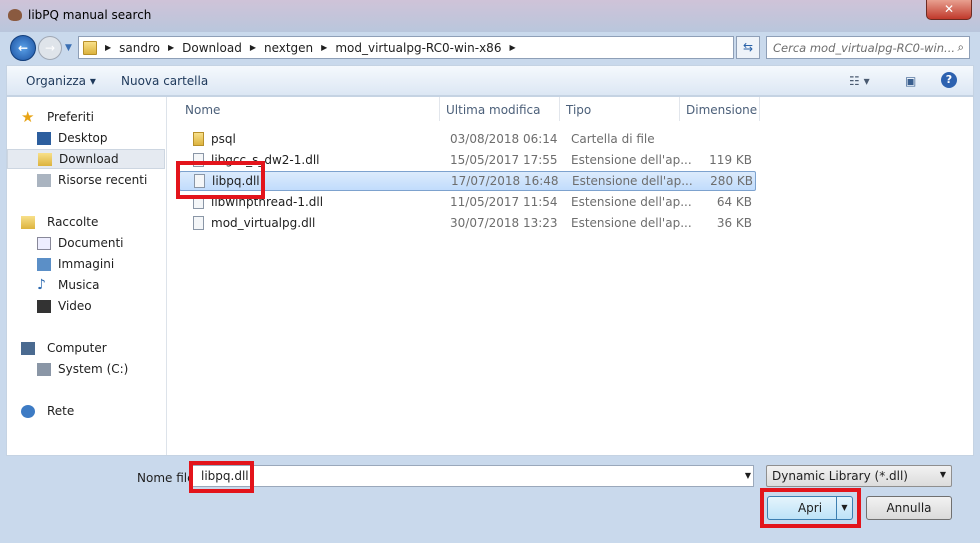 This screenshot has height=543, width=980. I want to click on new-folder-button: Nuova cartella, so click(164, 81).